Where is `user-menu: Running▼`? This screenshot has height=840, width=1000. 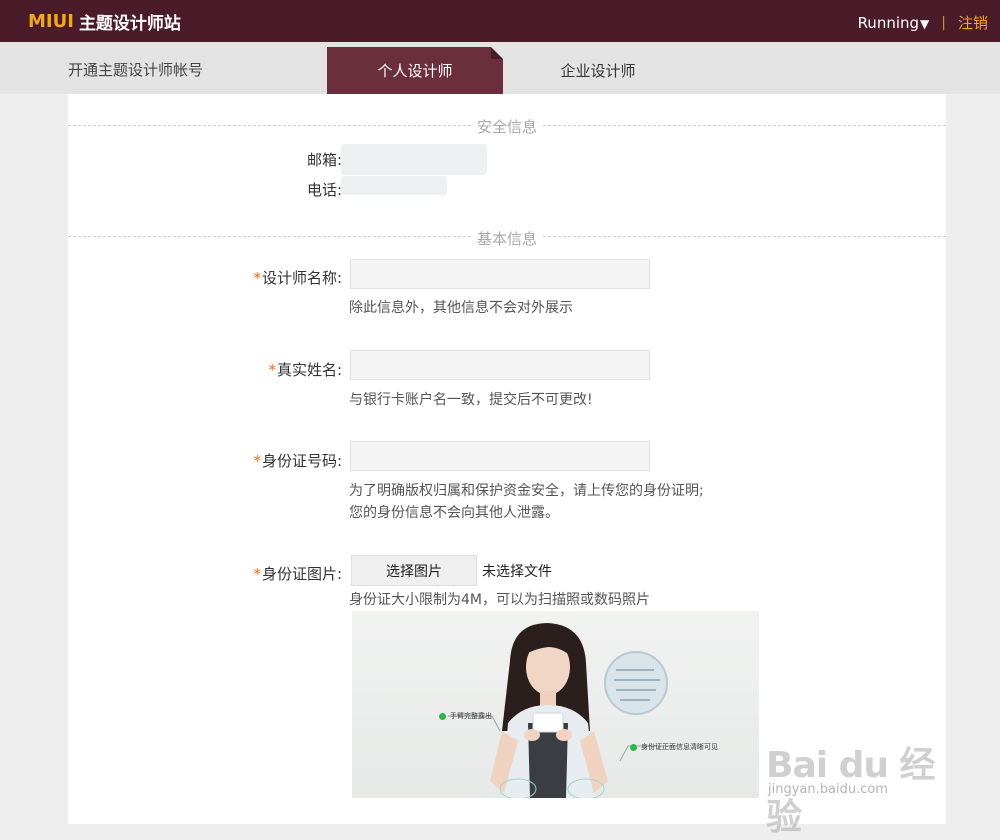
user-menu: Running▼ is located at coordinates (894, 23).